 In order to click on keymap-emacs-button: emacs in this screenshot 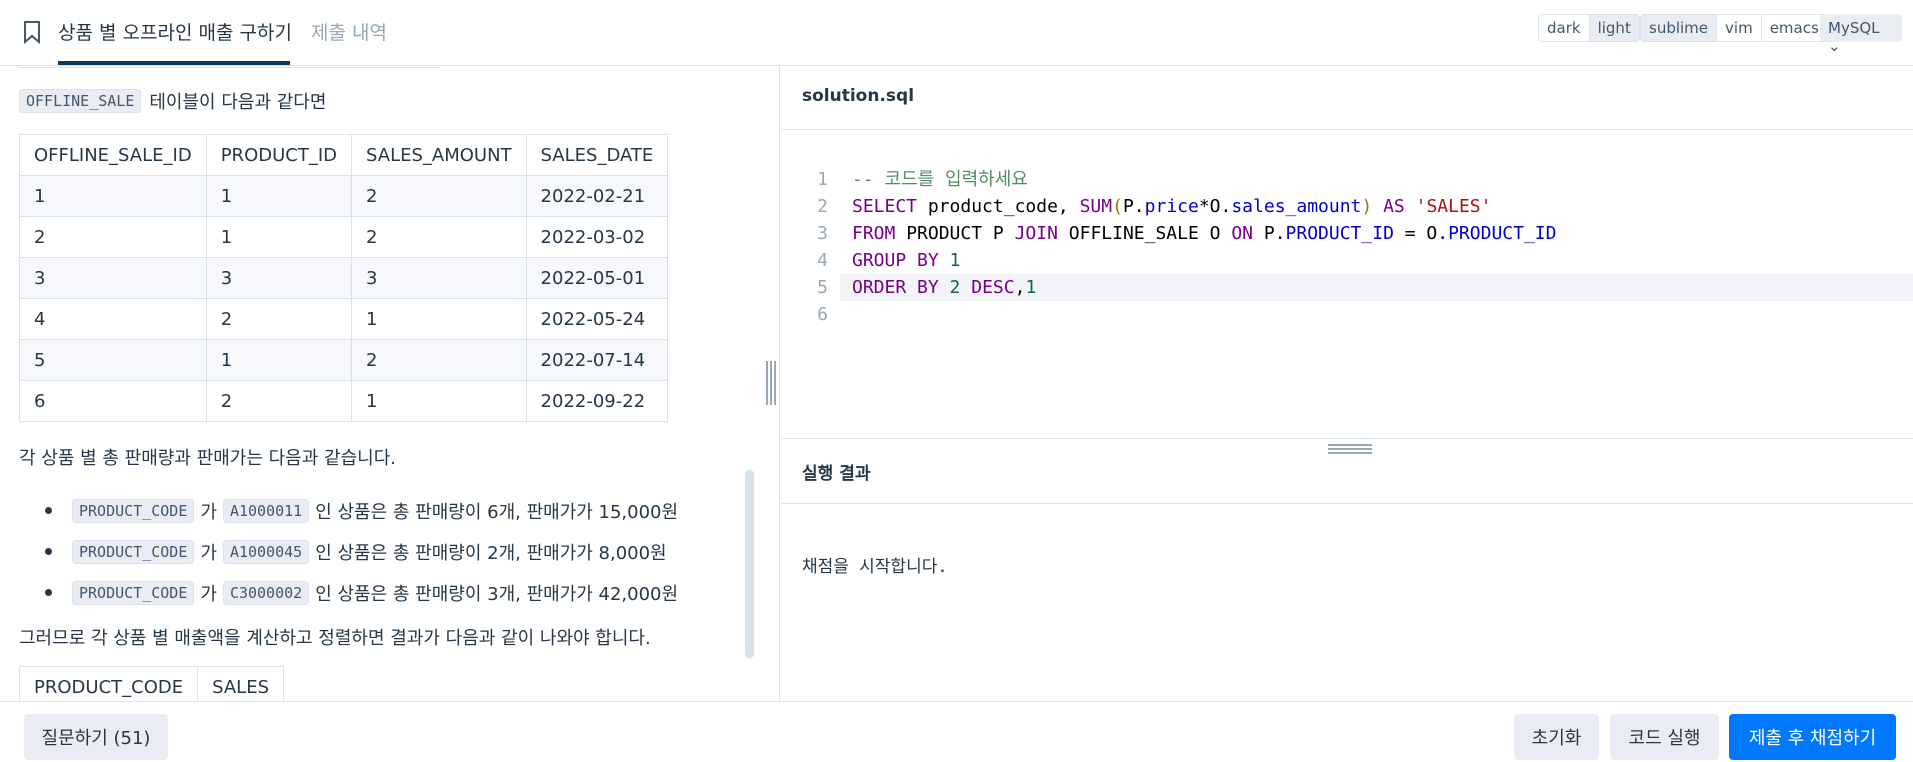, I will do `click(1793, 28)`.